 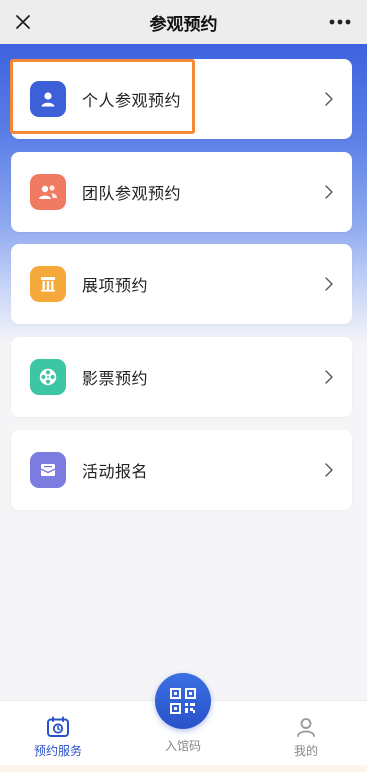 What do you see at coordinates (48, 99) in the screenshot?
I see `person-icon` at bounding box center [48, 99].